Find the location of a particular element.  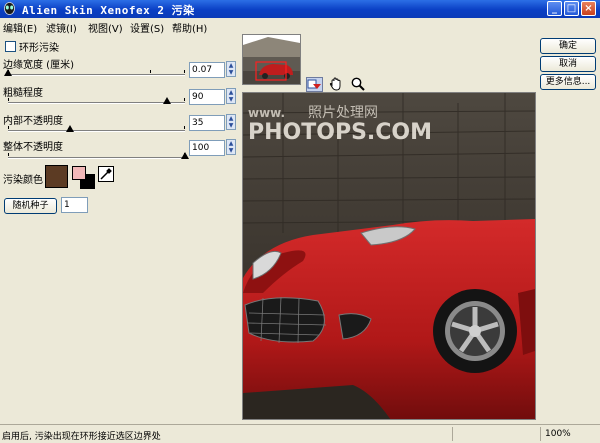

alien-skin-icon is located at coordinates (9, 8).